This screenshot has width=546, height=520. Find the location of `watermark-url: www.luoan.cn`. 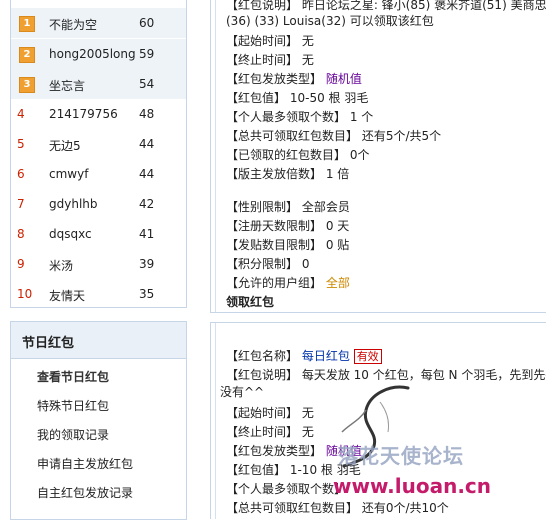

watermark-url: www.luoan.cn is located at coordinates (412, 486).